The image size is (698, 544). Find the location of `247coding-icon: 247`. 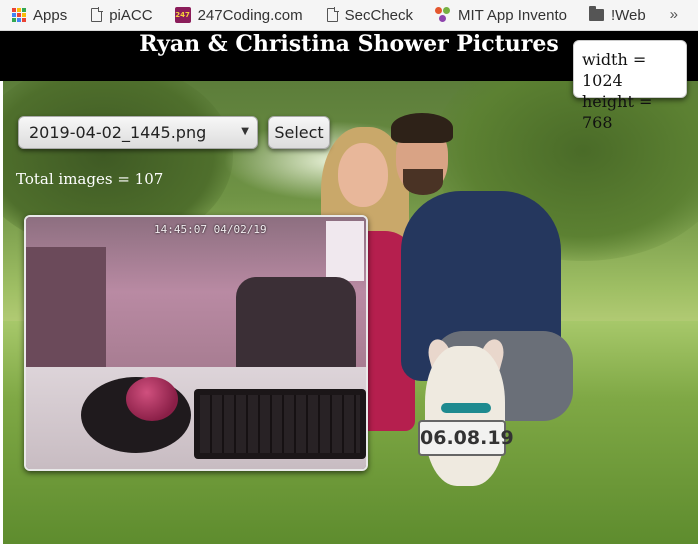

247coding-icon: 247 is located at coordinates (182, 15).